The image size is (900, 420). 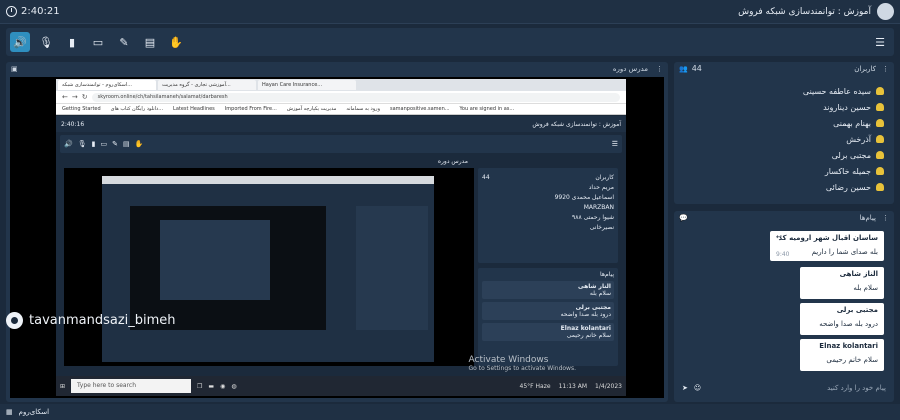 What do you see at coordinates (215, 260) in the screenshot?
I see `nested-stage-deep` at bounding box center [215, 260].